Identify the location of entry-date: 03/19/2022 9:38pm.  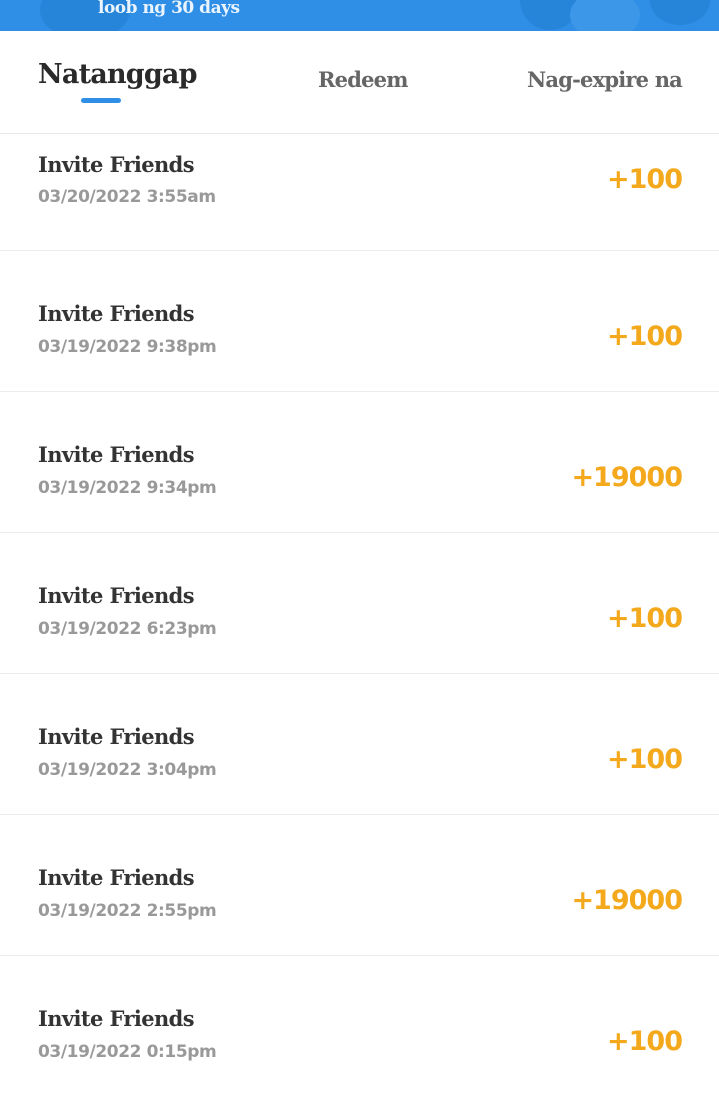
(127, 347).